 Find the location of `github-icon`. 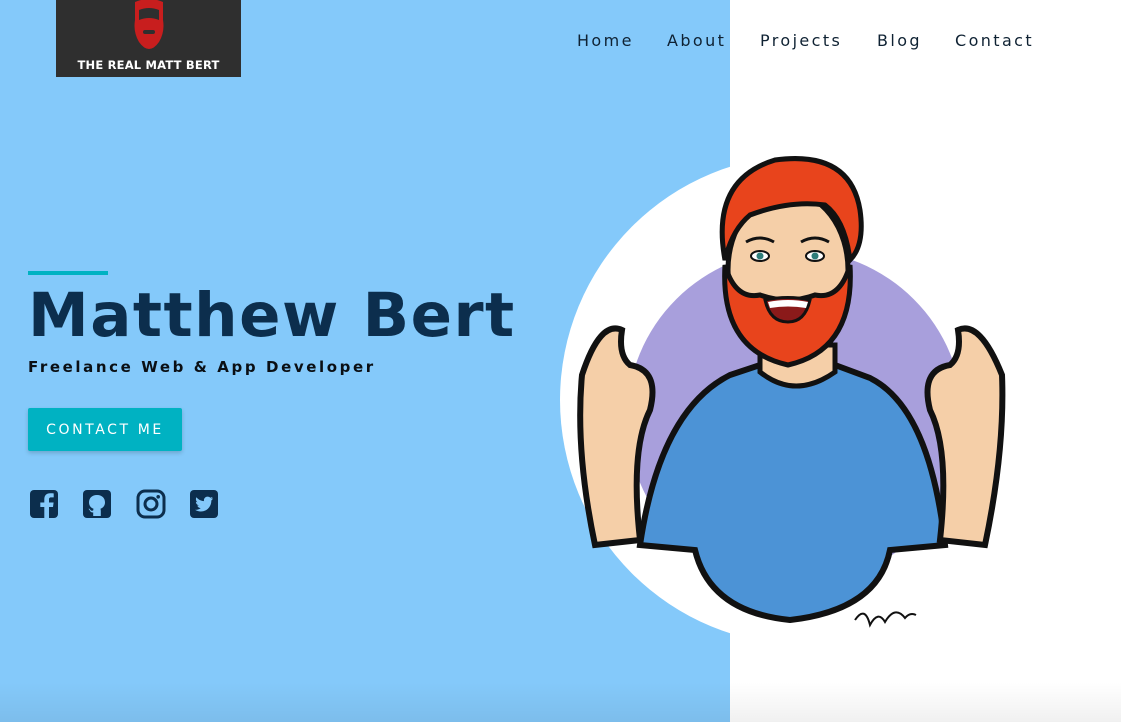

github-icon is located at coordinates (97, 504).